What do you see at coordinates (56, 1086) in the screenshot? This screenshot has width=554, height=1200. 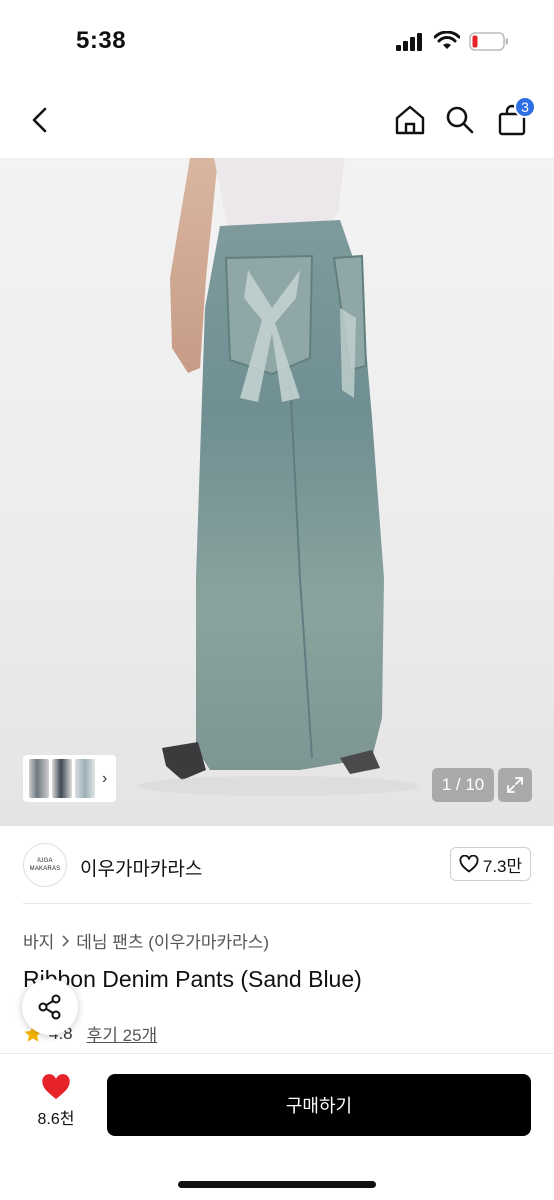 I see `heart-filled-icon` at bounding box center [56, 1086].